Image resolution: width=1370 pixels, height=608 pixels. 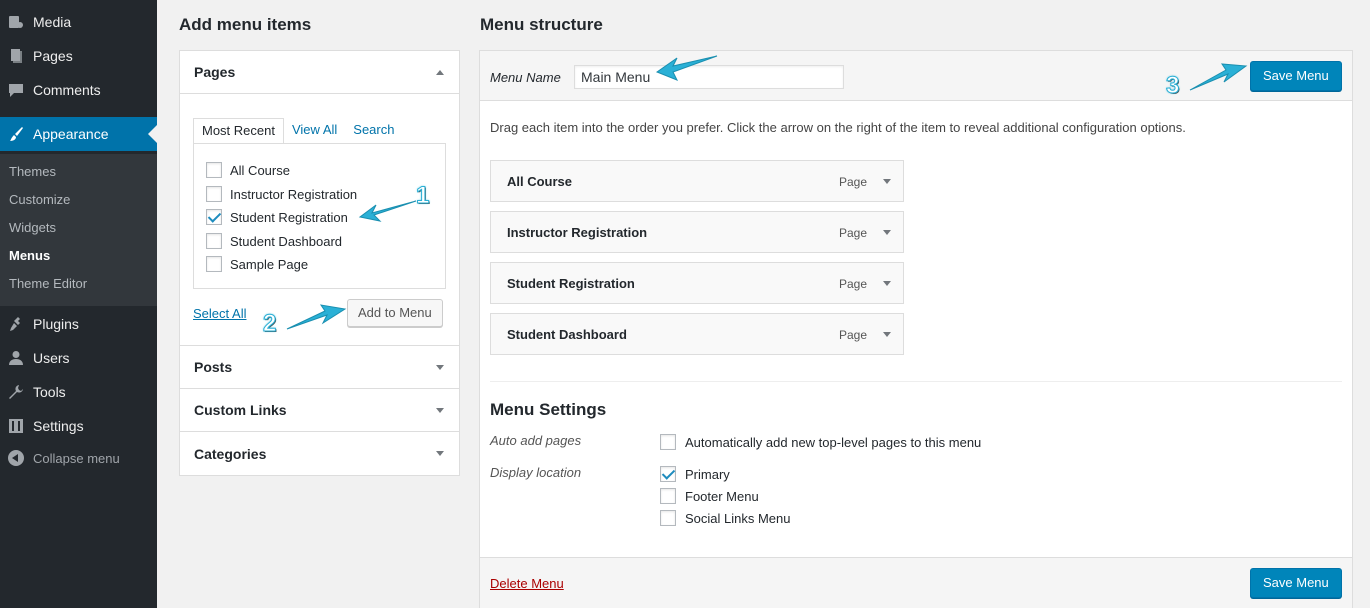 I want to click on accordion-title: Custom Links, so click(x=240, y=410).